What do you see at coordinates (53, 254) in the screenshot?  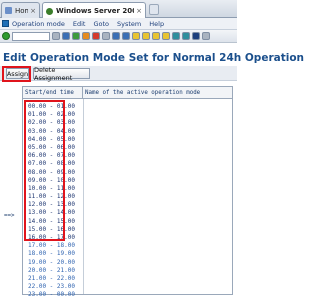 I see `table-row: 18.00 - 19.00` at bounding box center [53, 254].